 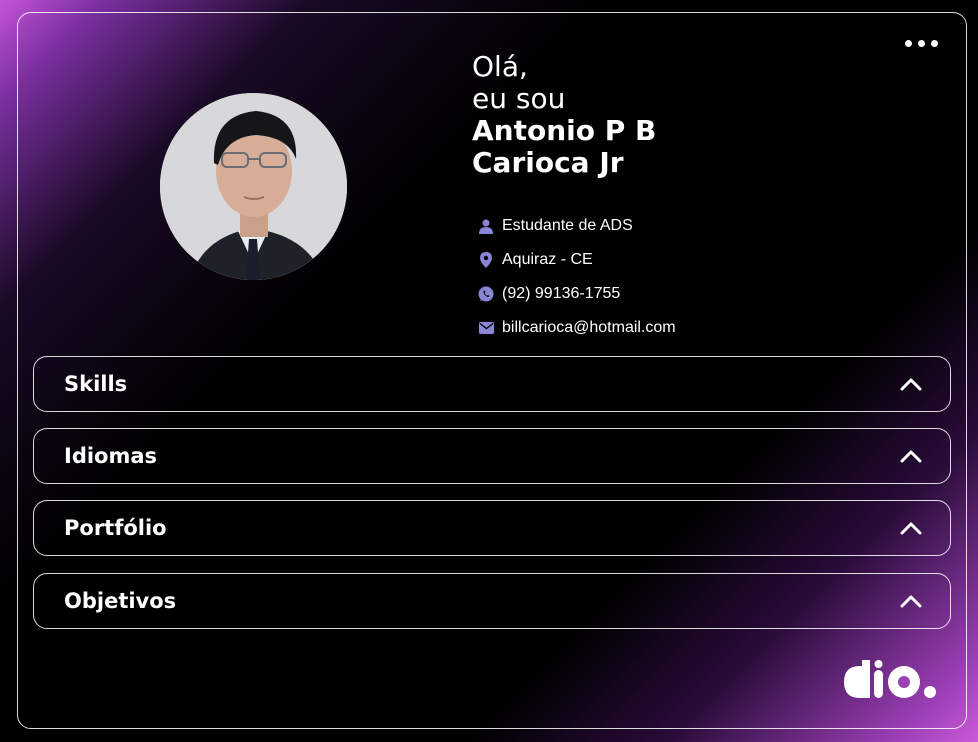 What do you see at coordinates (519, 98) in the screenshot?
I see `greeting-line-2: eu sou` at bounding box center [519, 98].